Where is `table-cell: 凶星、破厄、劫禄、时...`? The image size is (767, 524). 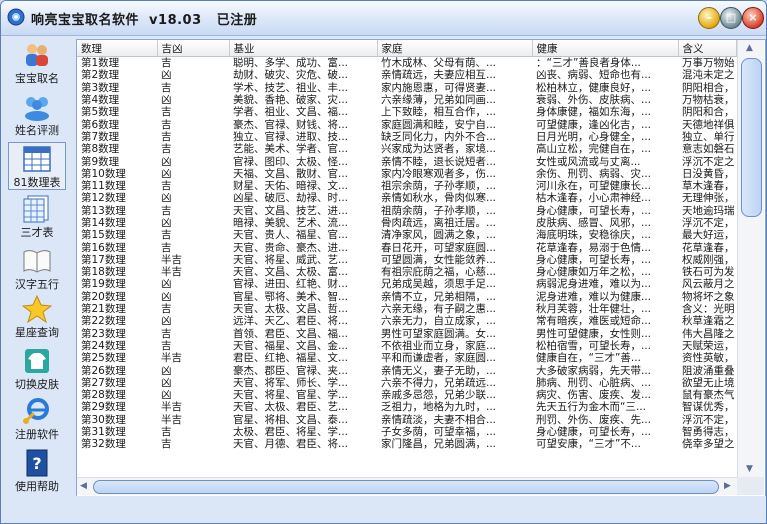
table-cell: 凶星、破厄、劫禄、时... is located at coordinates (291, 198).